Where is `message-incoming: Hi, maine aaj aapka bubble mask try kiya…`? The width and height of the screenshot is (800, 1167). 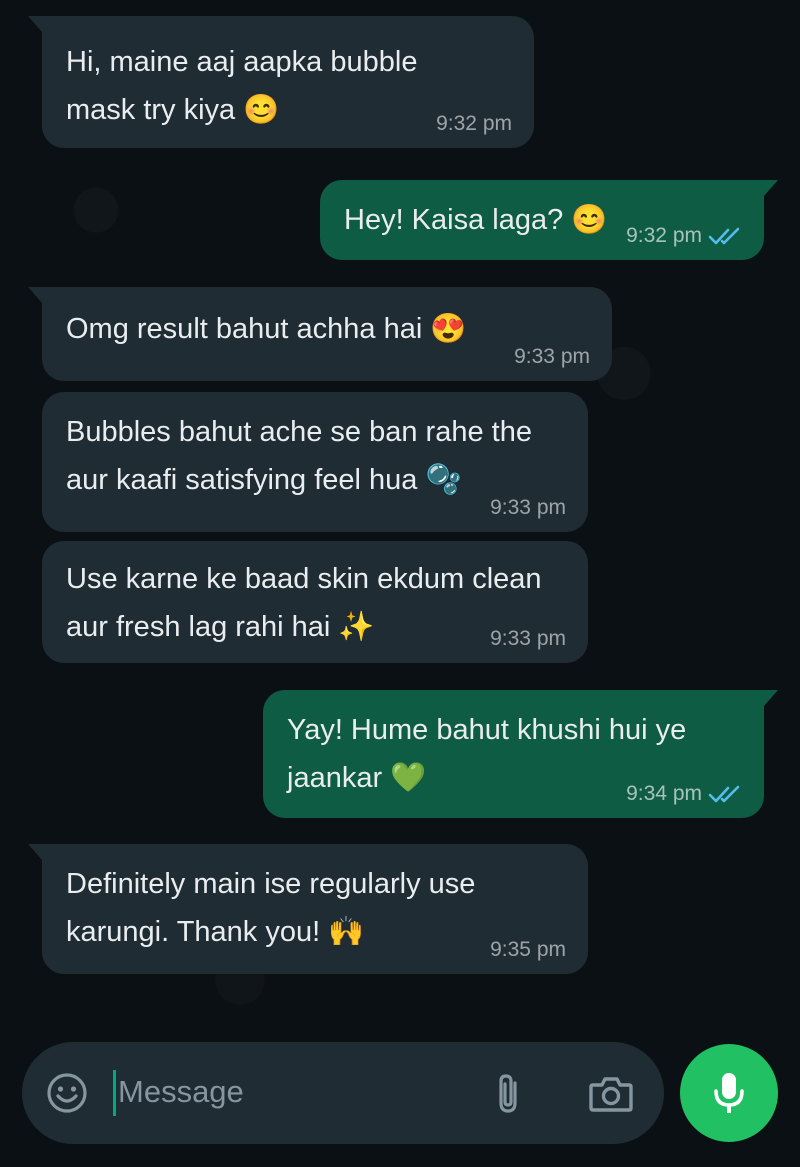
message-incoming: Hi, maine aaj aapka bubble mask try kiya… is located at coordinates (281, 82).